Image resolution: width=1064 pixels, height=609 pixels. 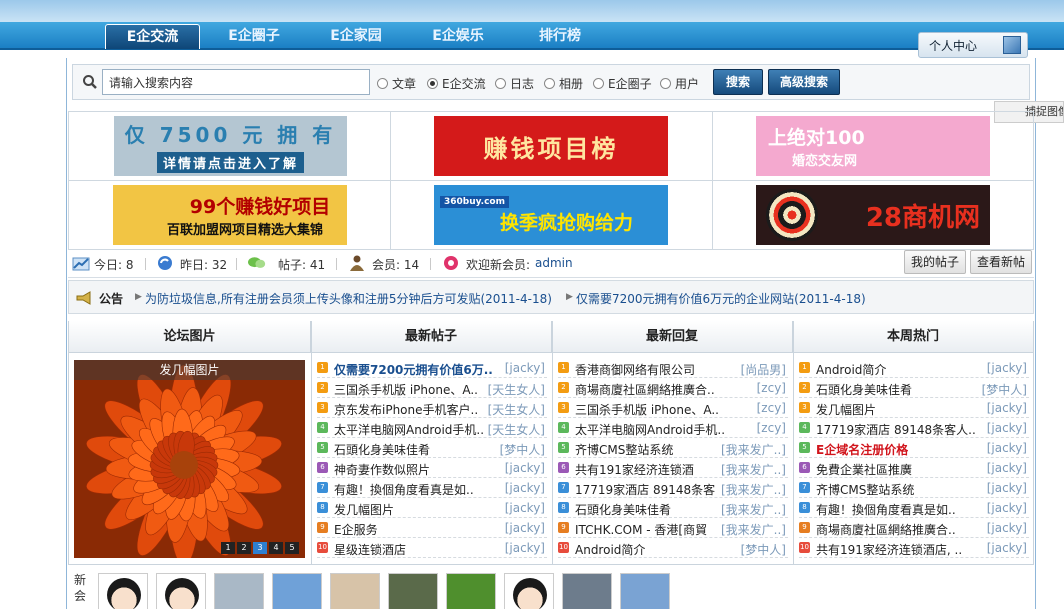 I want to click on radio-e-exchange: E企交流, so click(x=456, y=83).